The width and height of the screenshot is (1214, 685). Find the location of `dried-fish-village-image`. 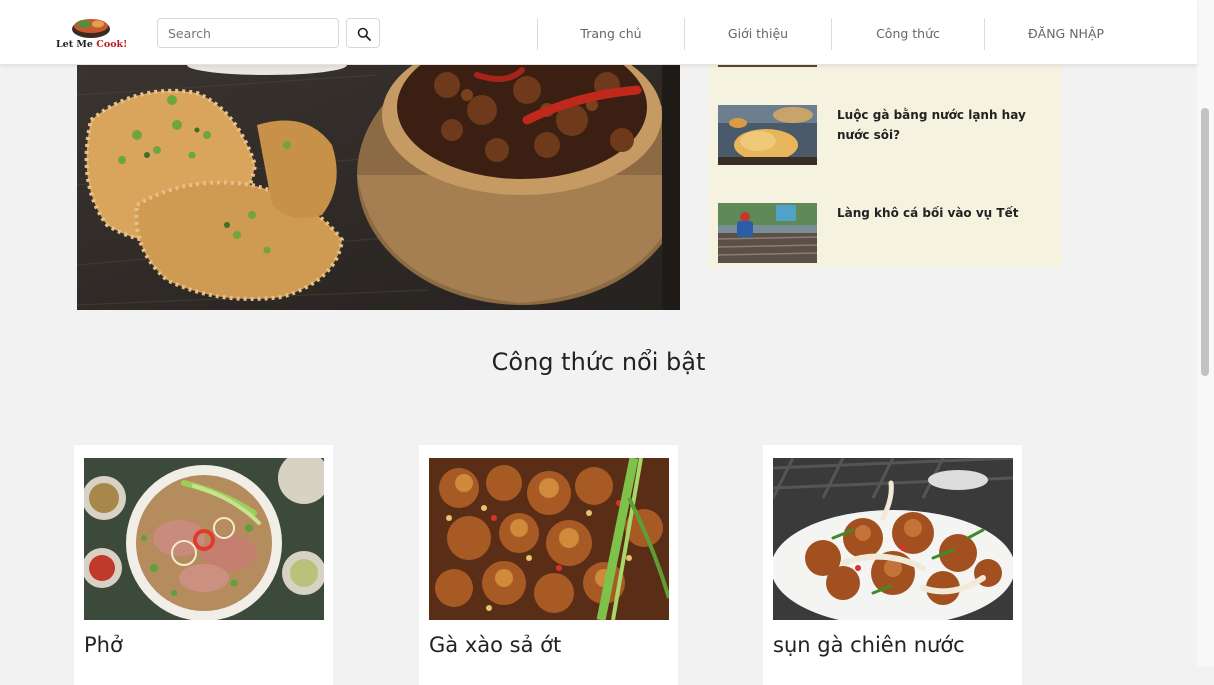

dried-fish-village-image is located at coordinates (767, 233).